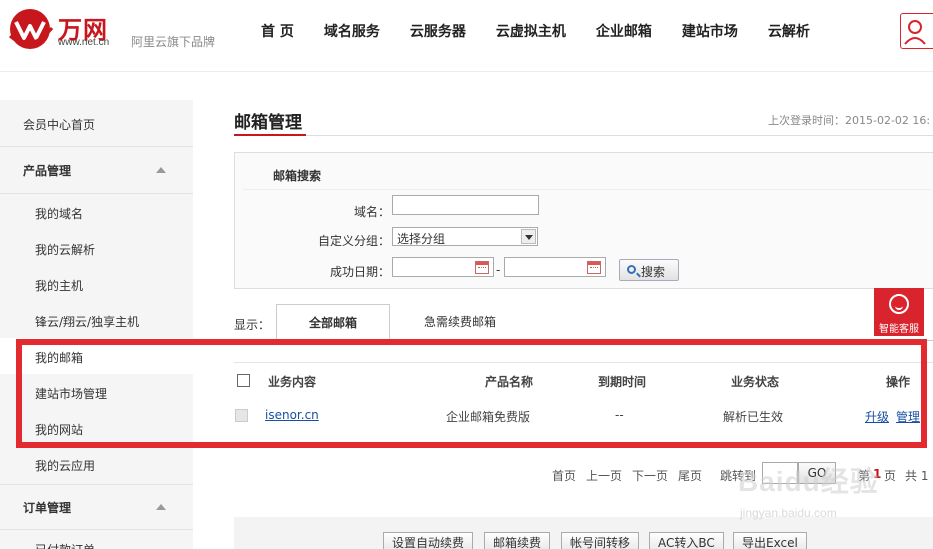 This screenshot has height=549, width=933. What do you see at coordinates (371, 212) in the screenshot?
I see `domain-label: 域名：` at bounding box center [371, 212].